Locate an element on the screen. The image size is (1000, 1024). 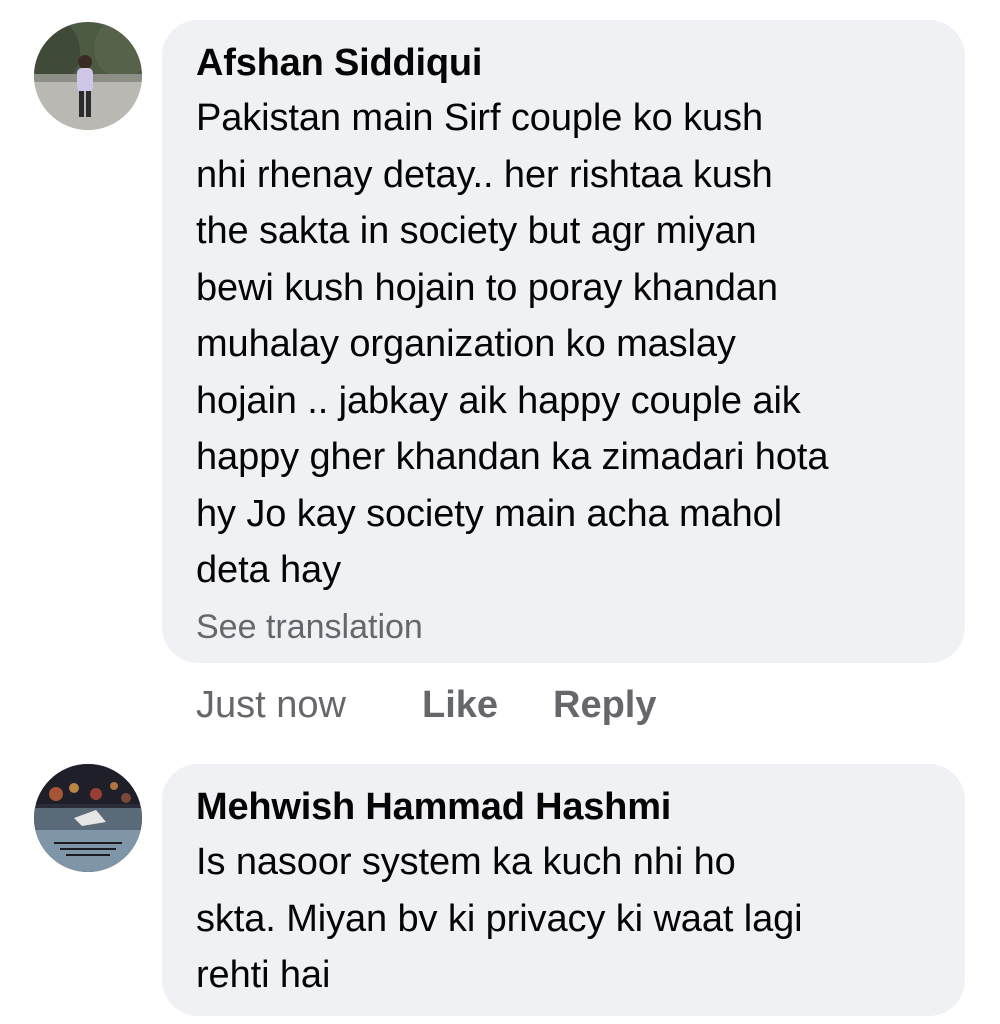
like-button: Like is located at coordinates (460, 705).